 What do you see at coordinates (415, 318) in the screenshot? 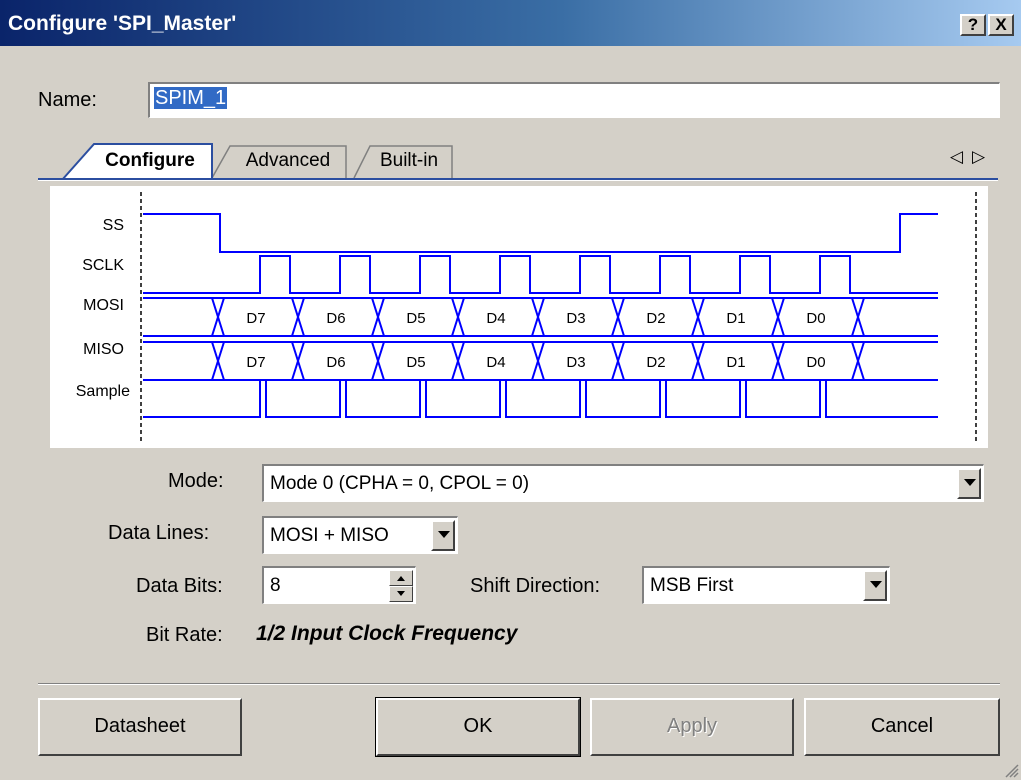
I see `mosi-bit-d5: D5` at bounding box center [415, 318].